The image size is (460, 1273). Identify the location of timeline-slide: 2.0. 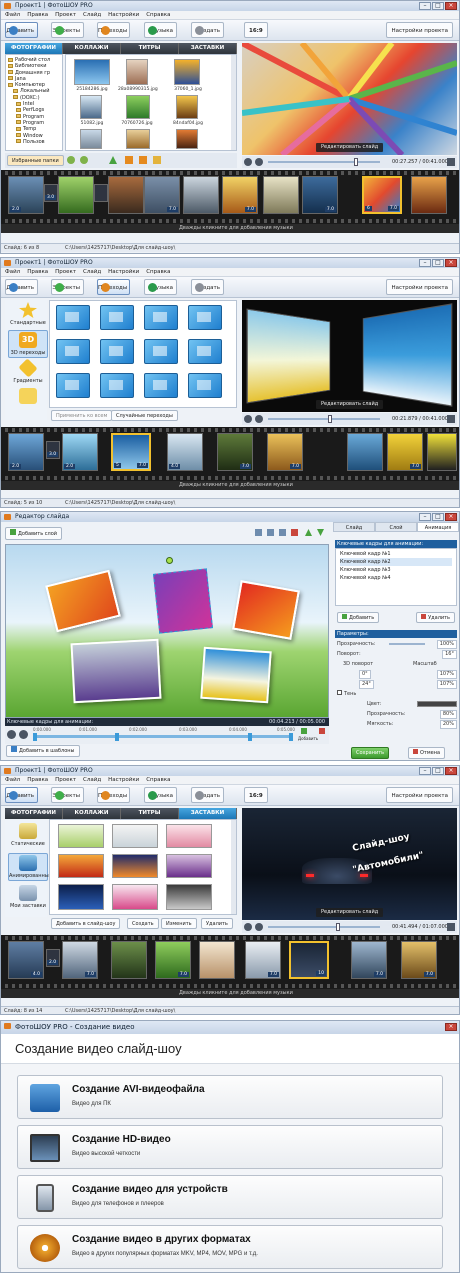
(80, 452).